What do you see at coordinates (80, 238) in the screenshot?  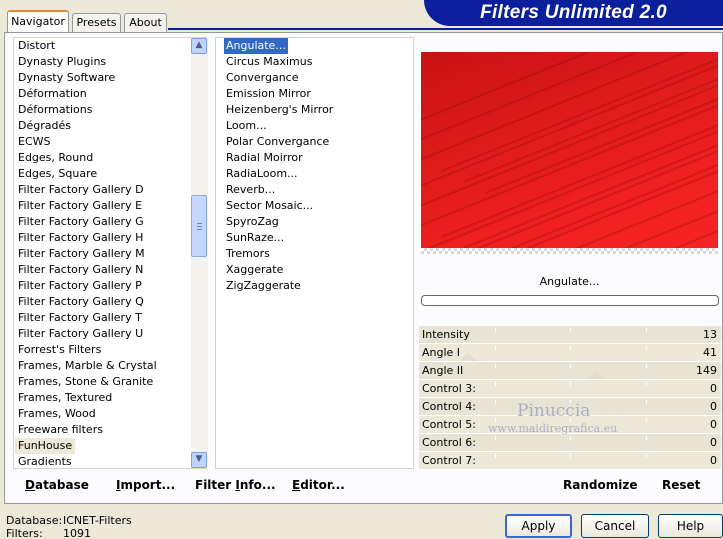 I see `category-item: Filter Factory Gallery H` at bounding box center [80, 238].